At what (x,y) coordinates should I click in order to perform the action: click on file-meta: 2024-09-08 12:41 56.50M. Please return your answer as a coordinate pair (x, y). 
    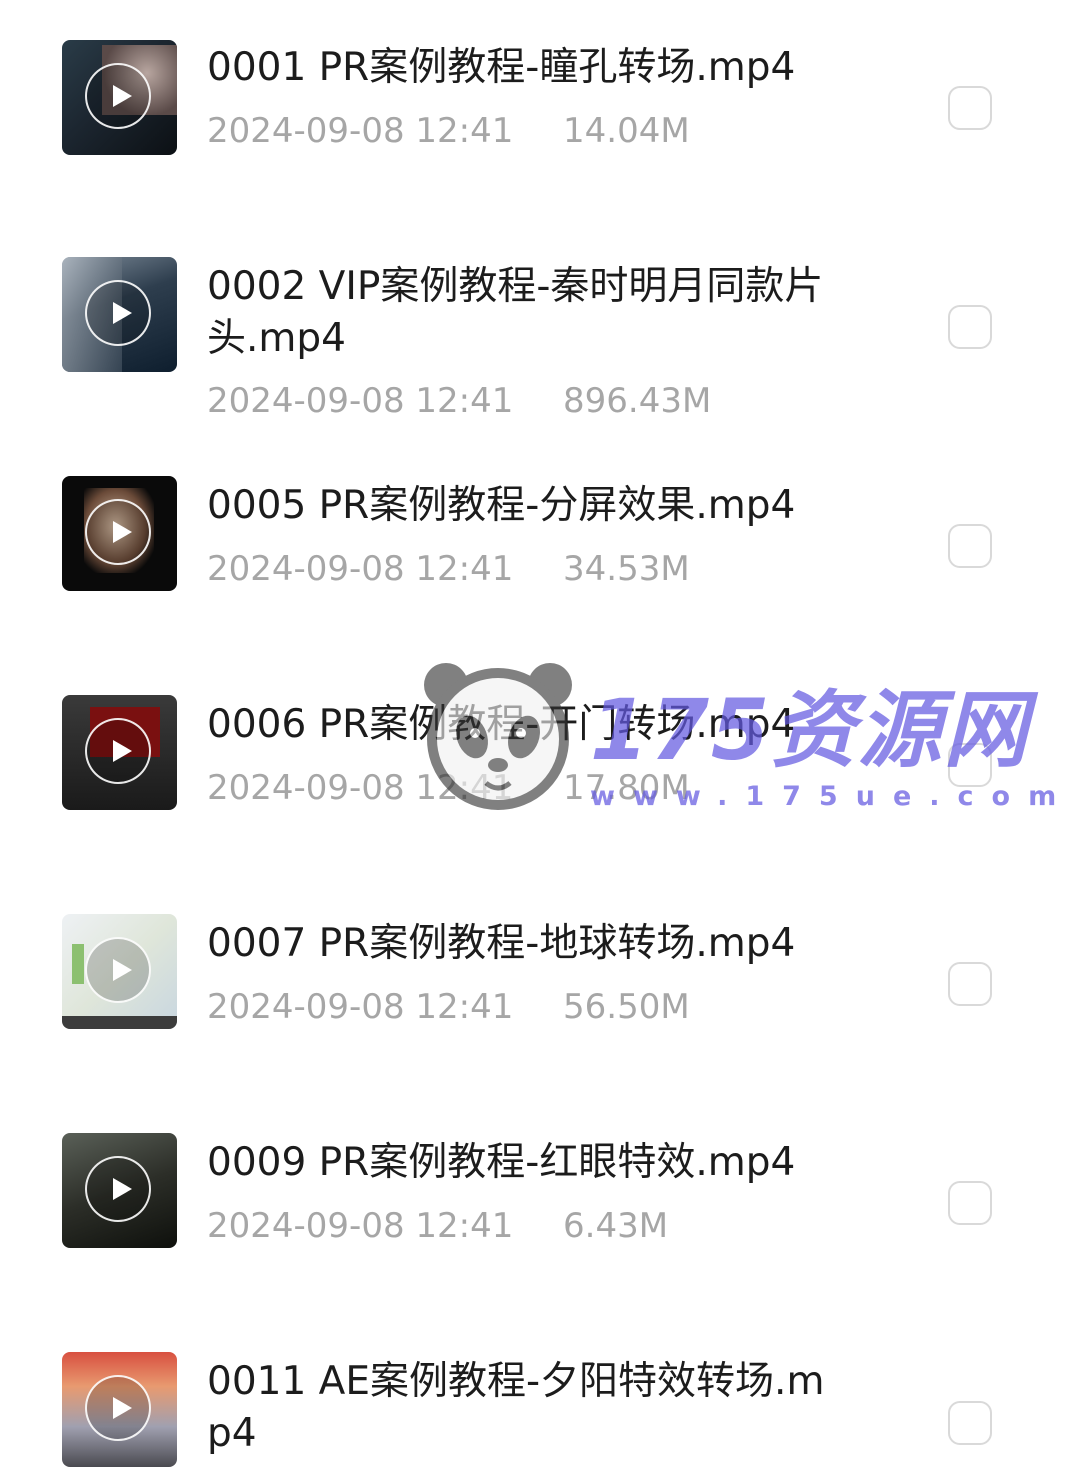
    Looking at the image, I should click on (448, 1007).